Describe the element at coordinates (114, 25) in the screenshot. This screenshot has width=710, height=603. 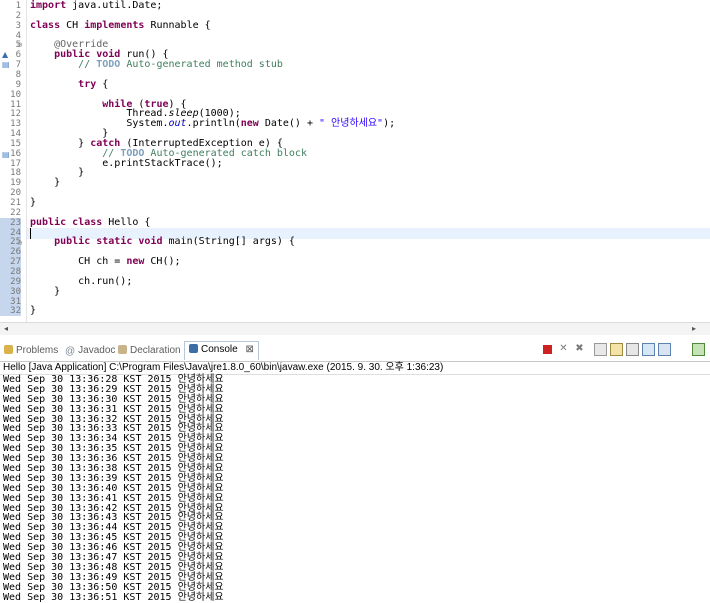
I see `code-token: implements` at that location.